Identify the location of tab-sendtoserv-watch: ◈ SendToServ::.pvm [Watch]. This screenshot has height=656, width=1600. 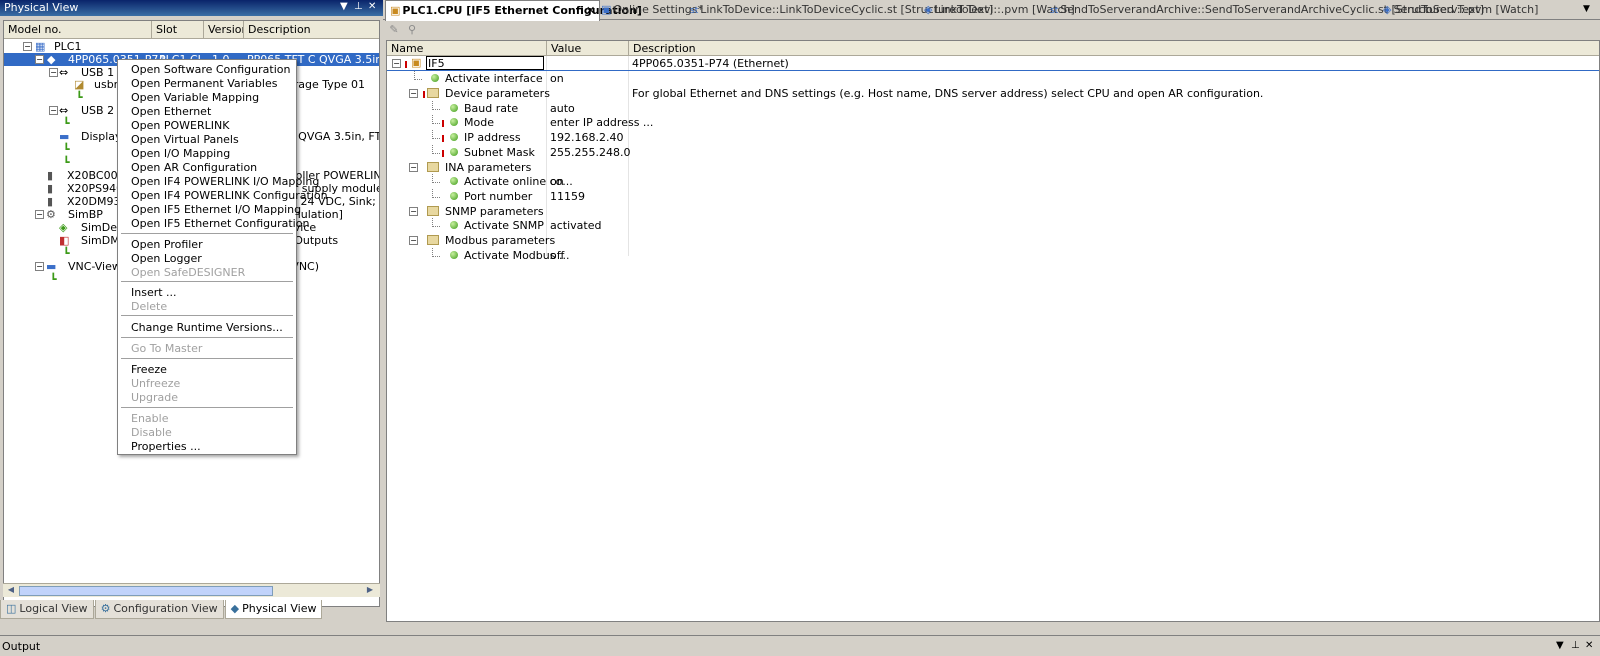
(1460, 11).